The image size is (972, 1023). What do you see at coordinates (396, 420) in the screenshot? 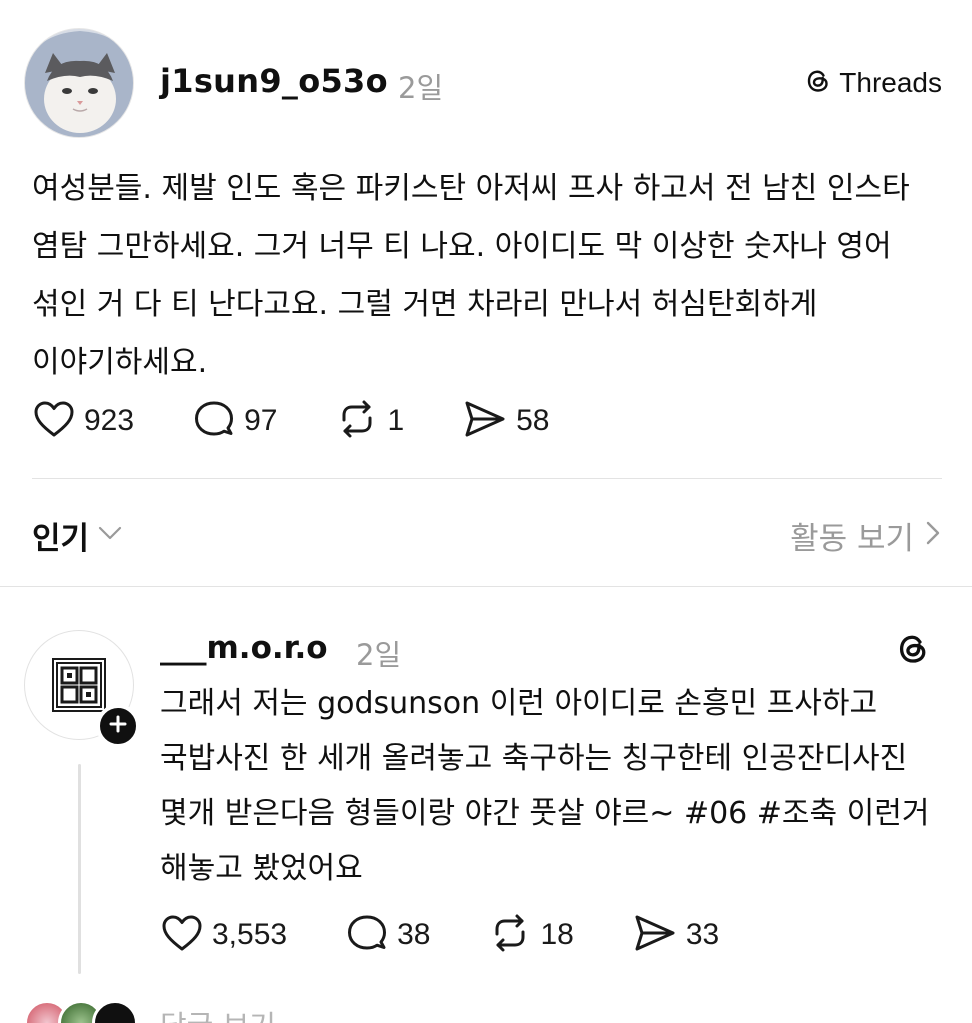
I see `repost-count: 1` at bounding box center [396, 420].